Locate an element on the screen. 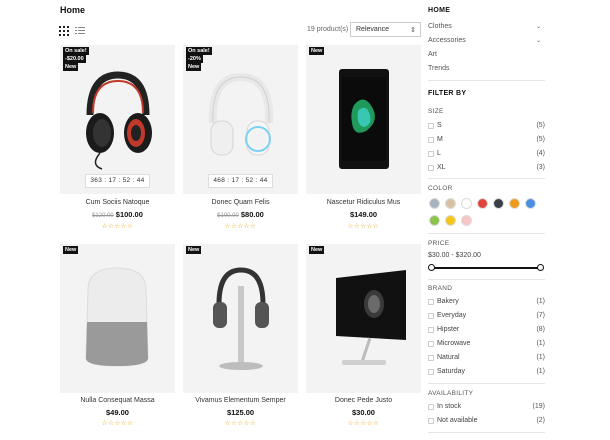 This screenshot has width=610, height=440. product-image: On sale! -$20.00 New 363 : 17 : 52 : 44 is located at coordinates (117, 119).